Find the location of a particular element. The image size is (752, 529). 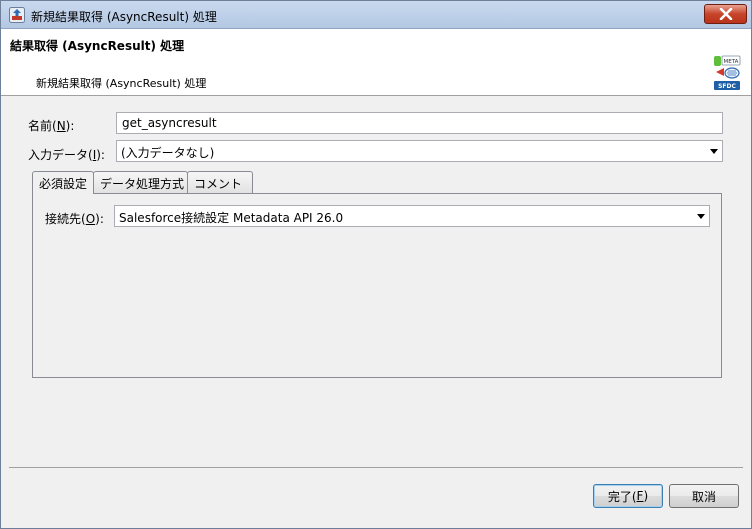

close-button is located at coordinates (725, 14).